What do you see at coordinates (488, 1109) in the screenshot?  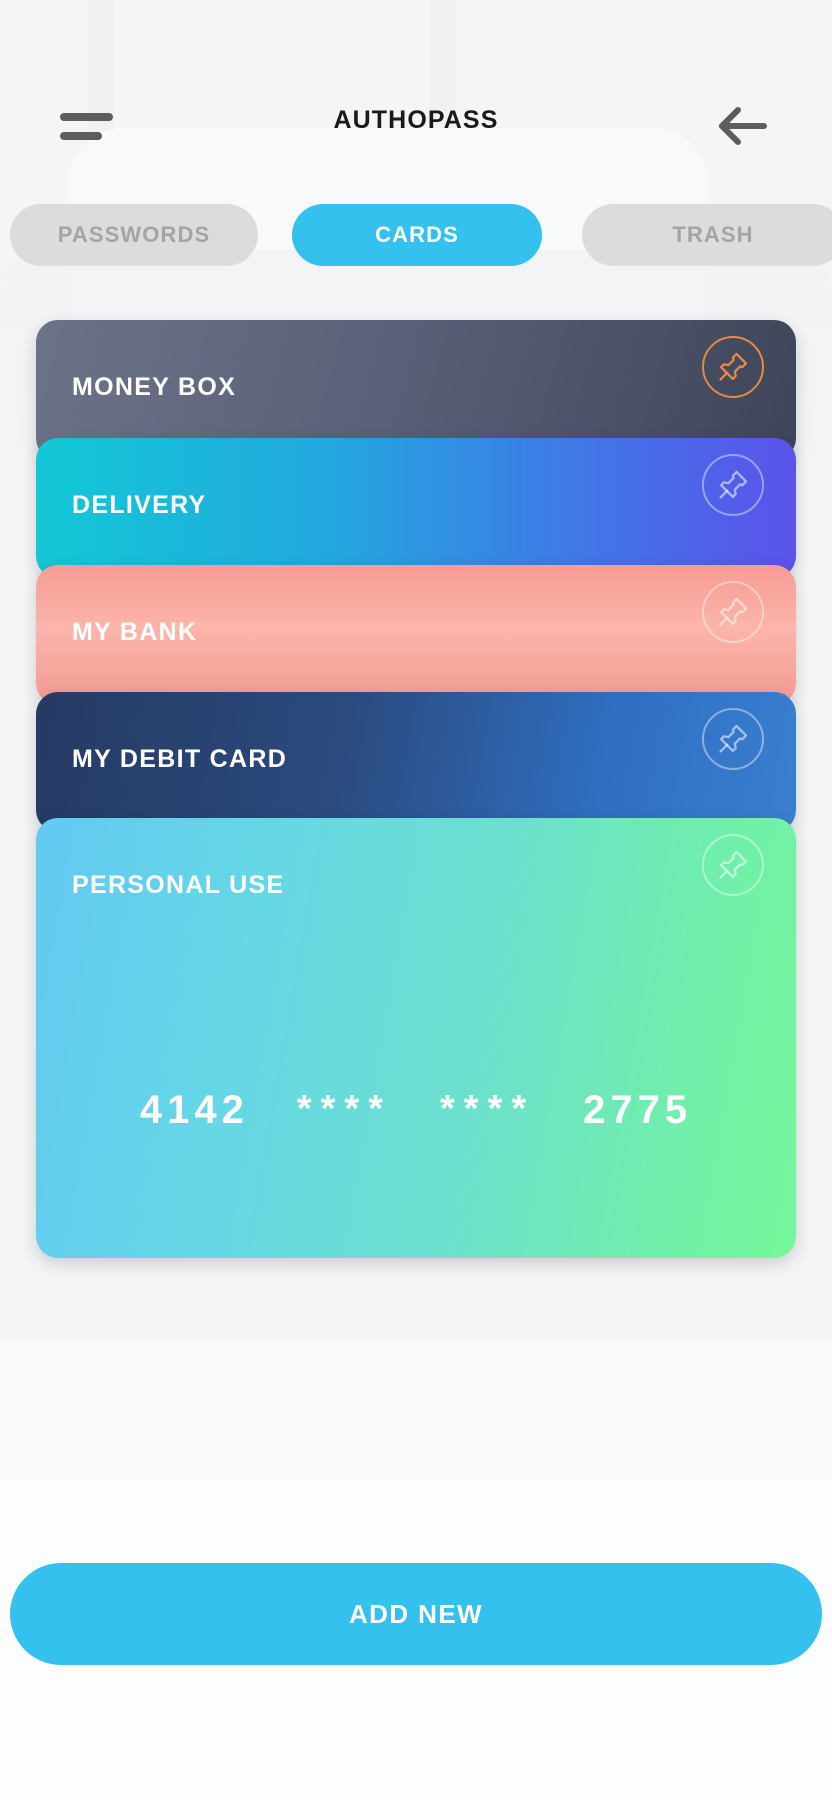 I see `card-number-group-3: ****` at bounding box center [488, 1109].